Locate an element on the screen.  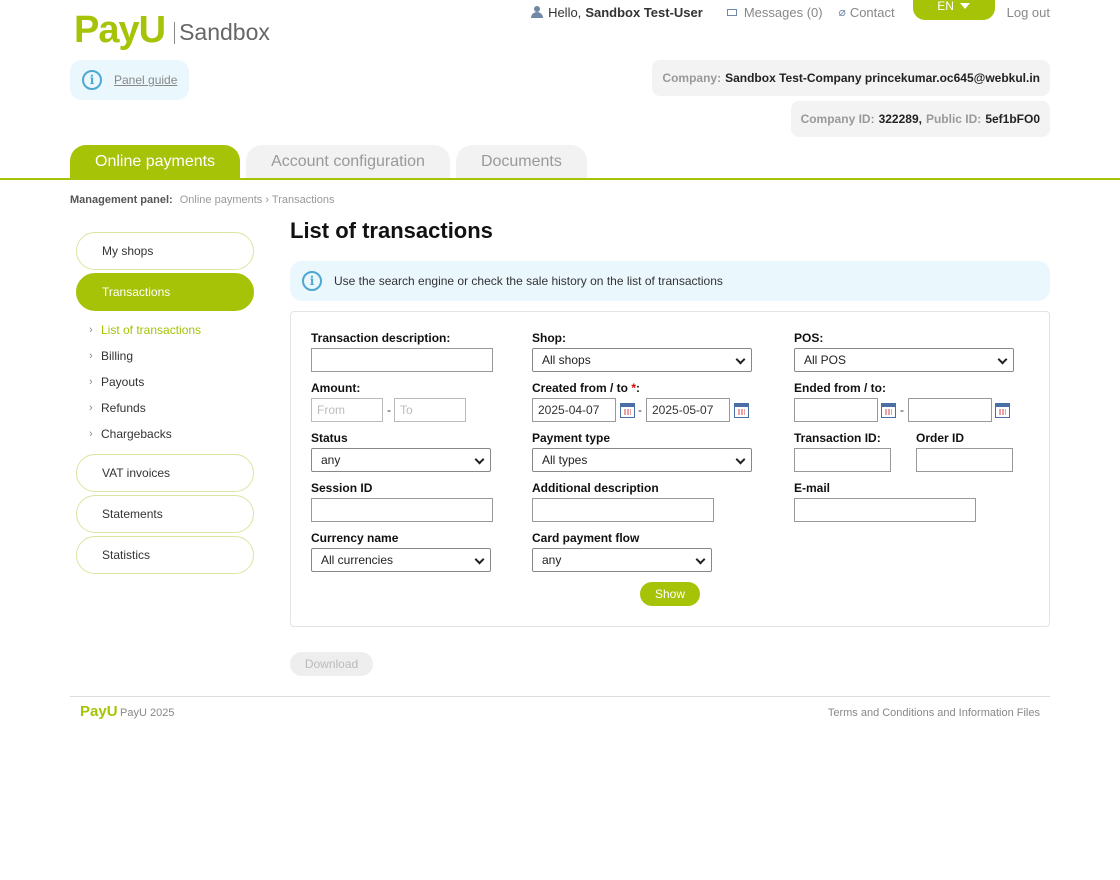
language-tab: EN is located at coordinates (953, 10).